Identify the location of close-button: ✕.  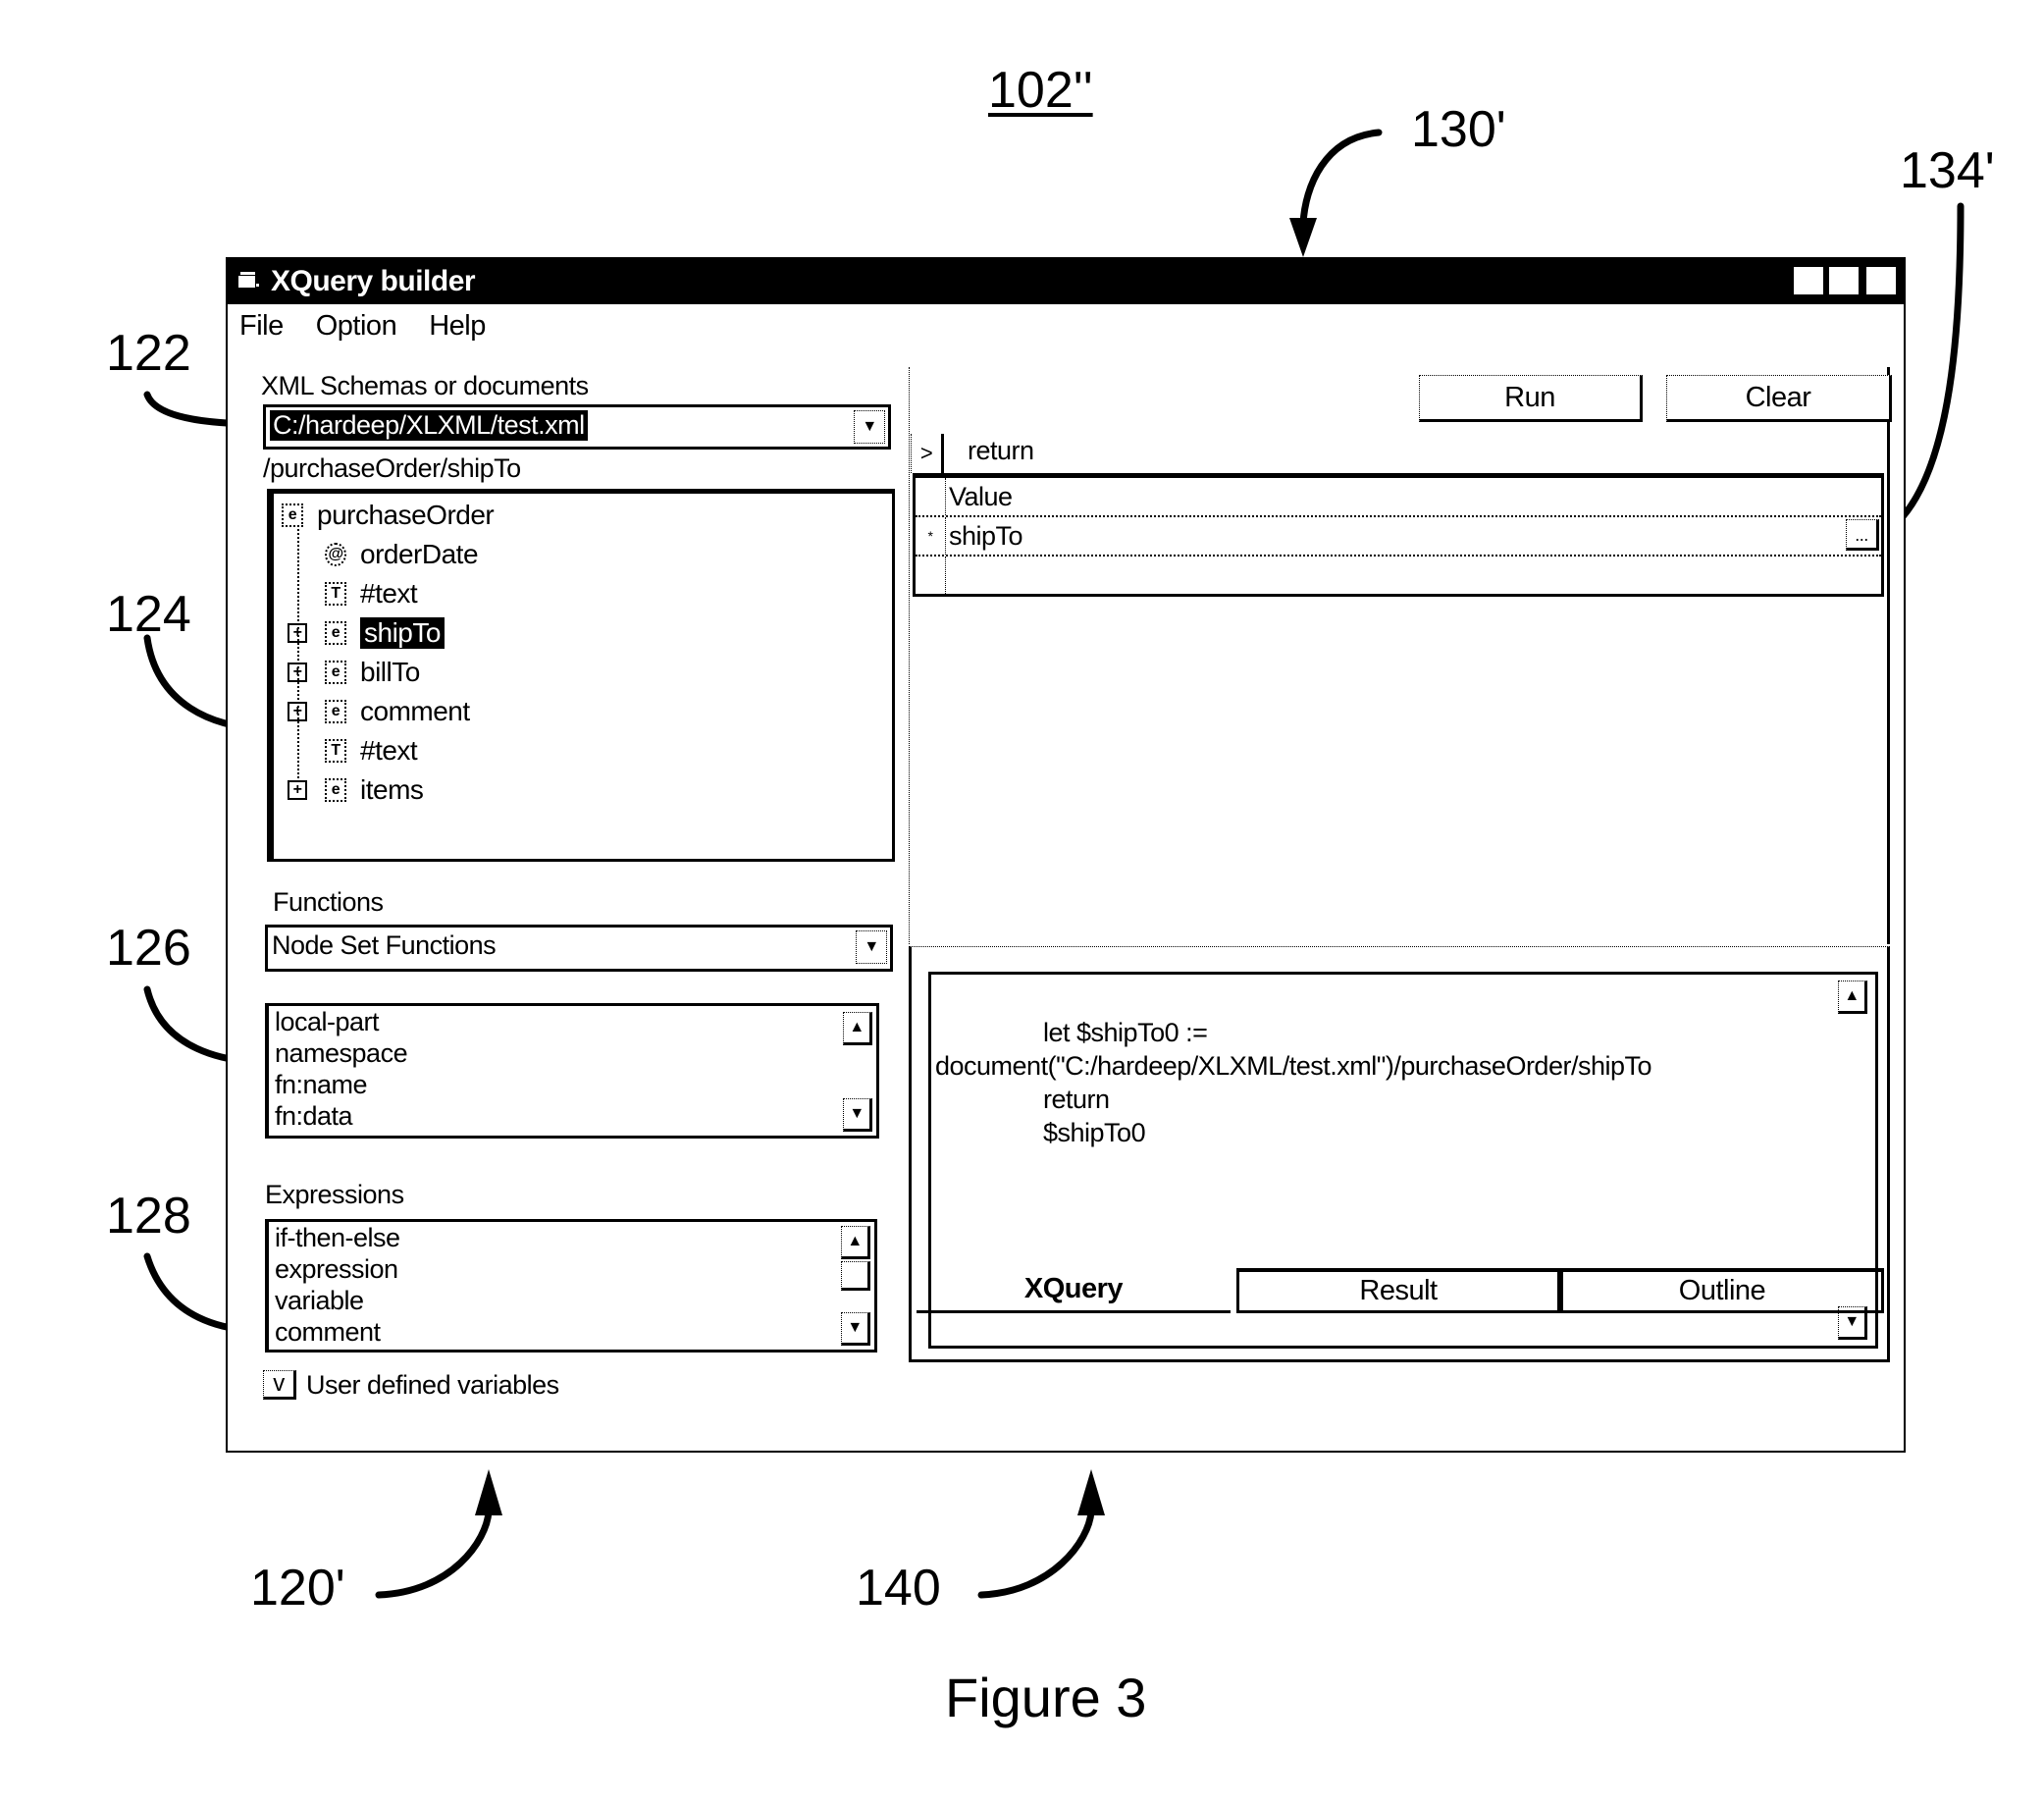
(1881, 280).